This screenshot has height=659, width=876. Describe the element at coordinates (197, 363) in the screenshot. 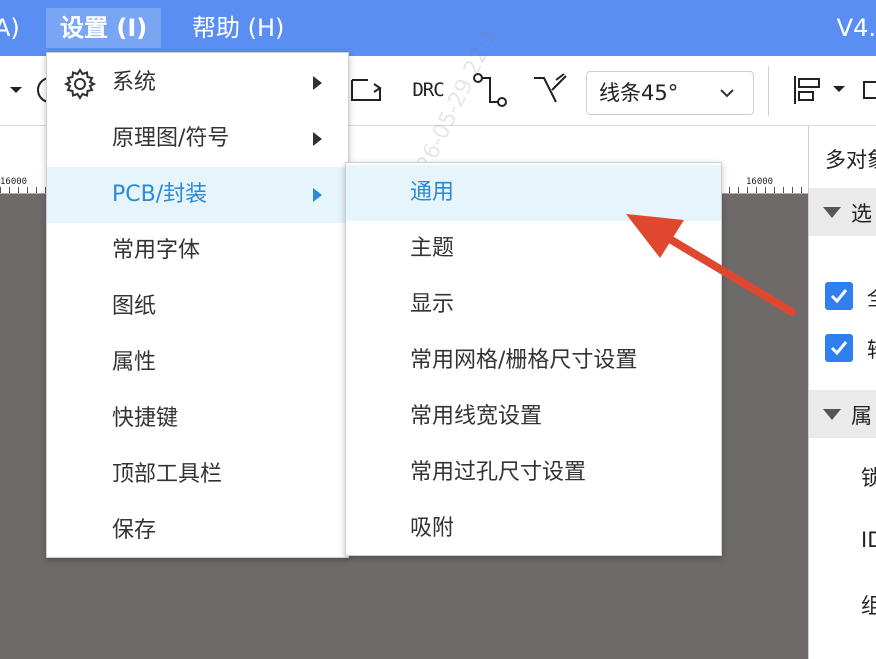

I see `menu-item-properties: 属性` at that location.